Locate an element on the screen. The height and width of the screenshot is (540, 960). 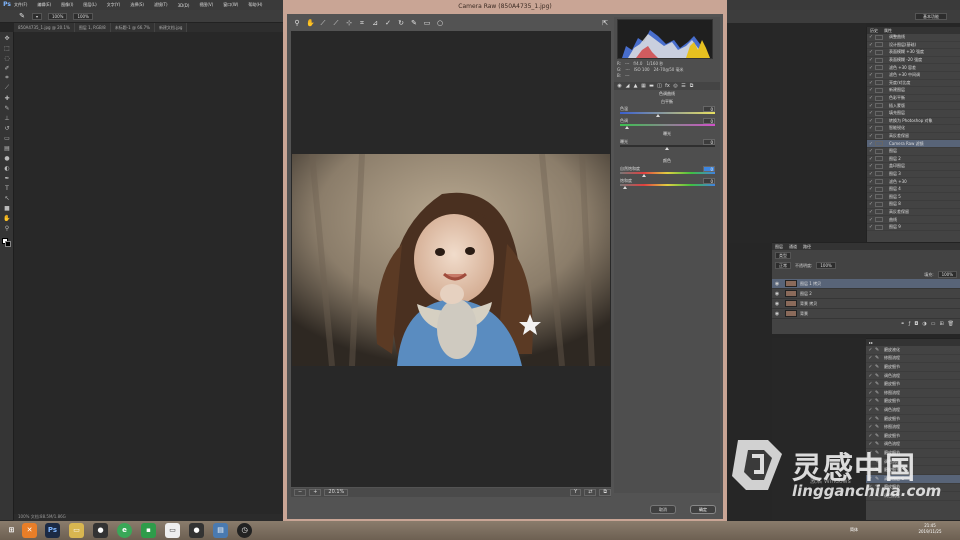
history-item: ✓ 亮度/对比度 is located at coordinates (913, 84).